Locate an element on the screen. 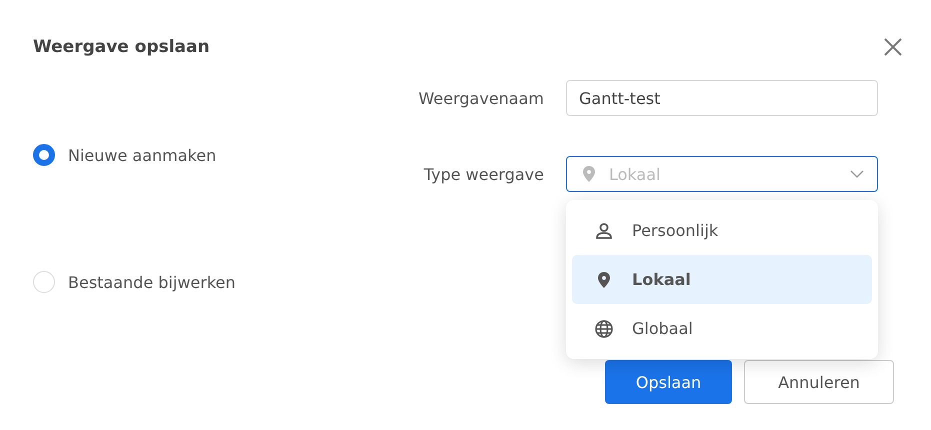 The width and height of the screenshot is (931, 430). name-field: Gantt-test is located at coordinates (722, 98).